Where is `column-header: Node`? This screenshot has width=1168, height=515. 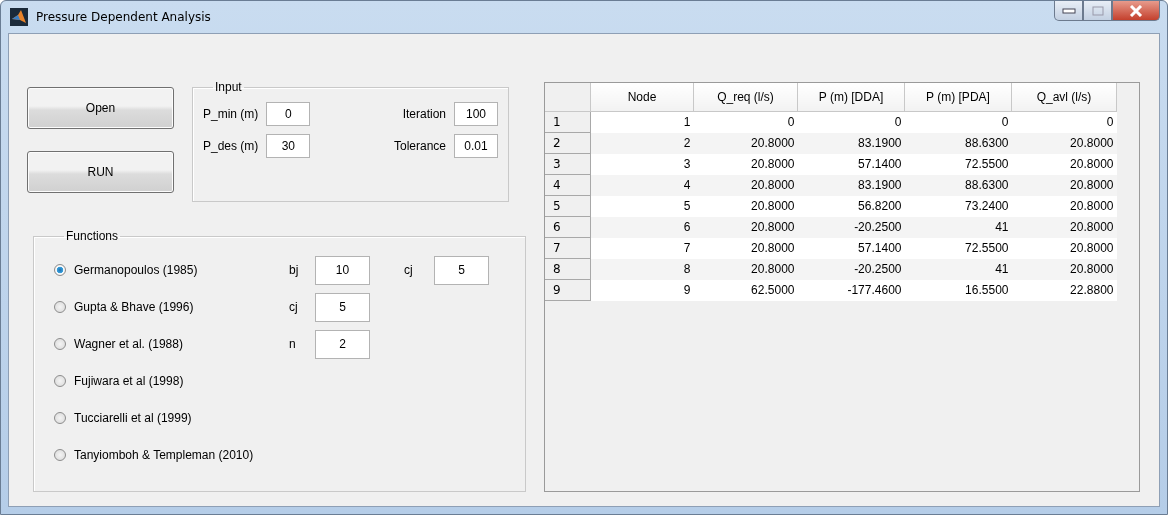 column-header: Node is located at coordinates (642, 97).